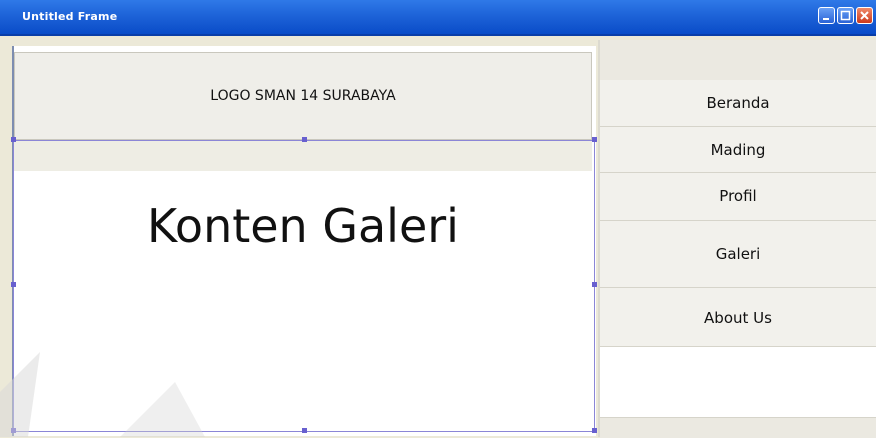  I want to click on resize-handle-s, so click(304, 430).